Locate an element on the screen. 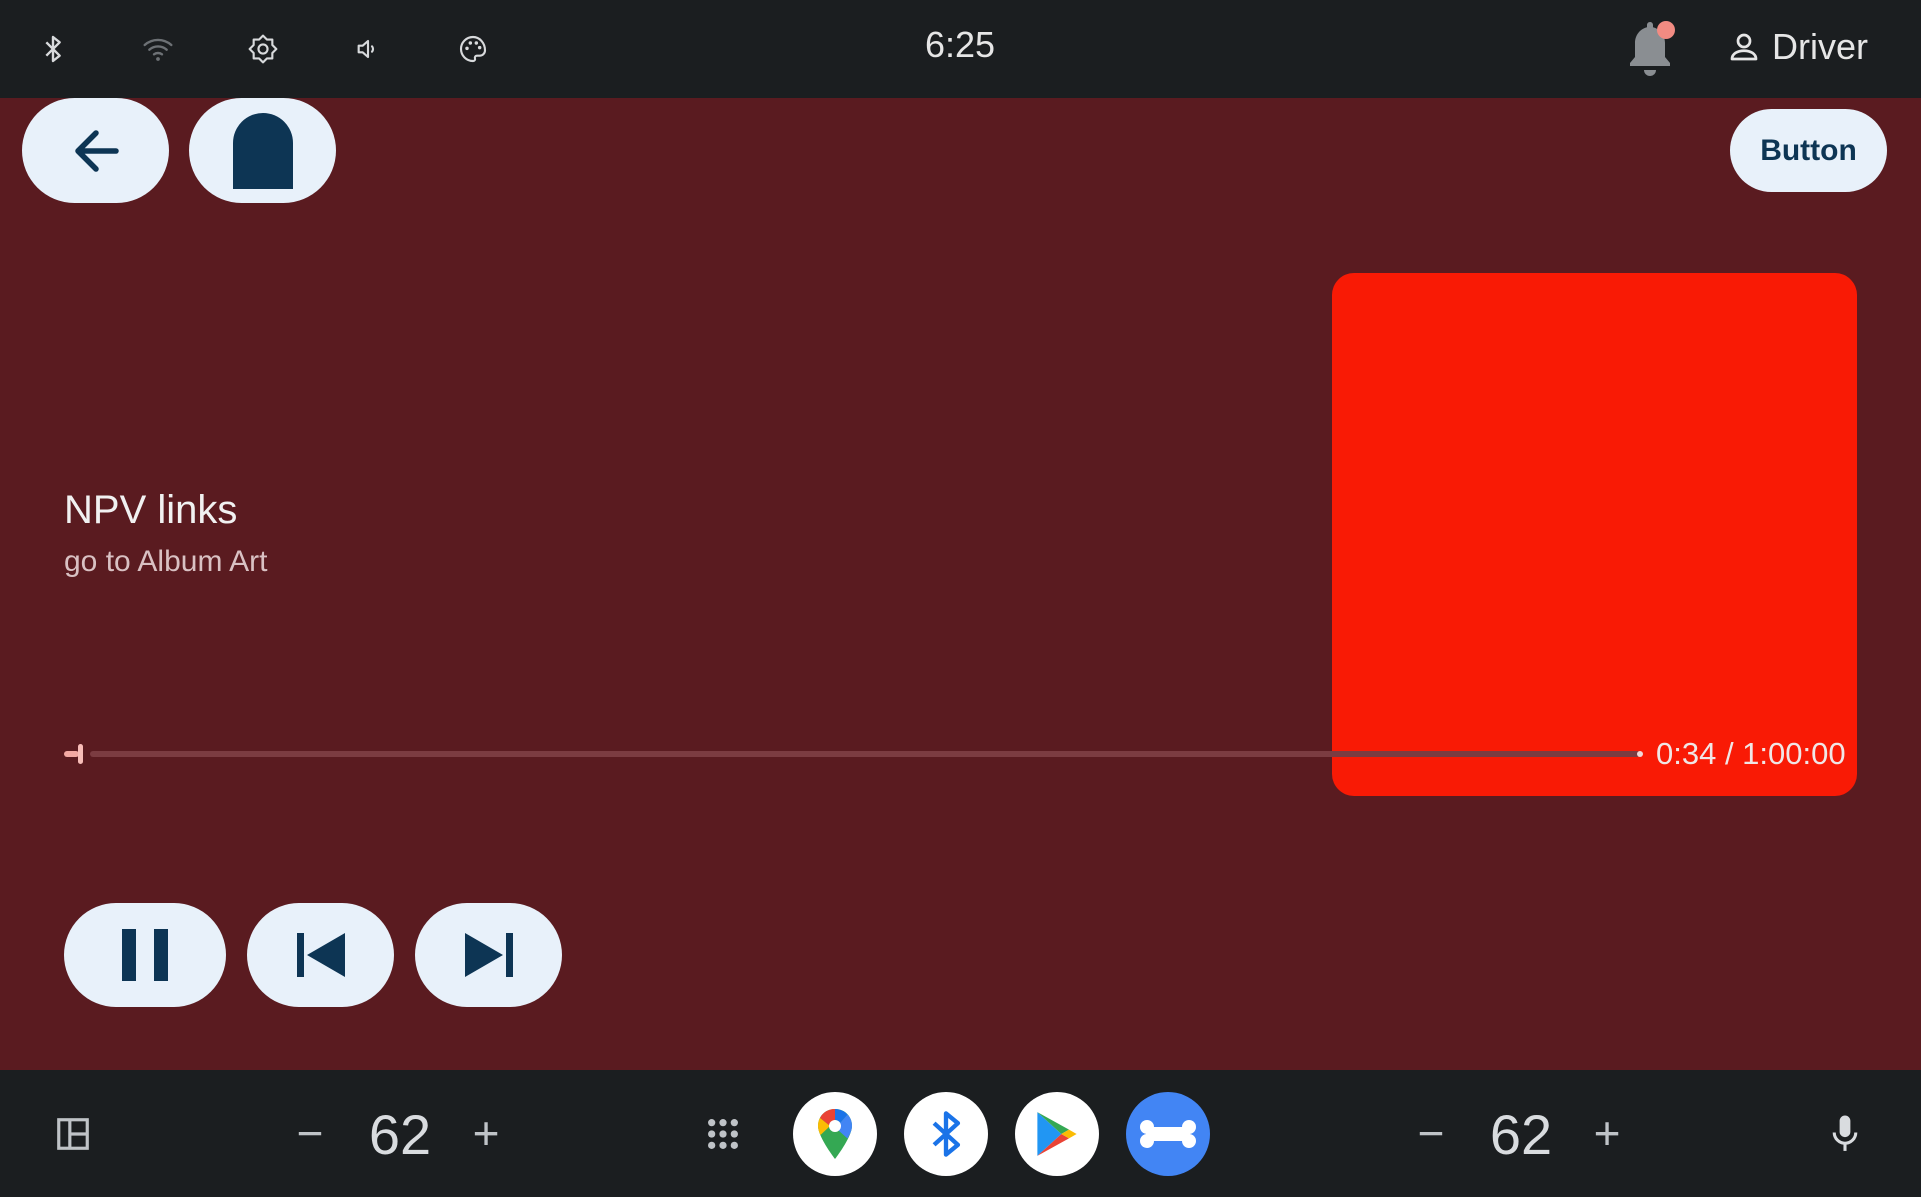  pause-icon is located at coordinates (145, 955).